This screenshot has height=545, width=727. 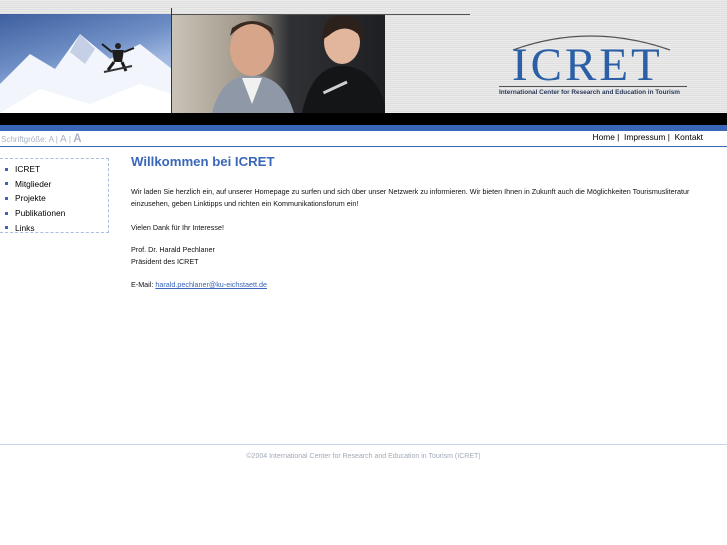 What do you see at coordinates (63, 139) in the screenshot?
I see `font-size-medium: A` at bounding box center [63, 139].